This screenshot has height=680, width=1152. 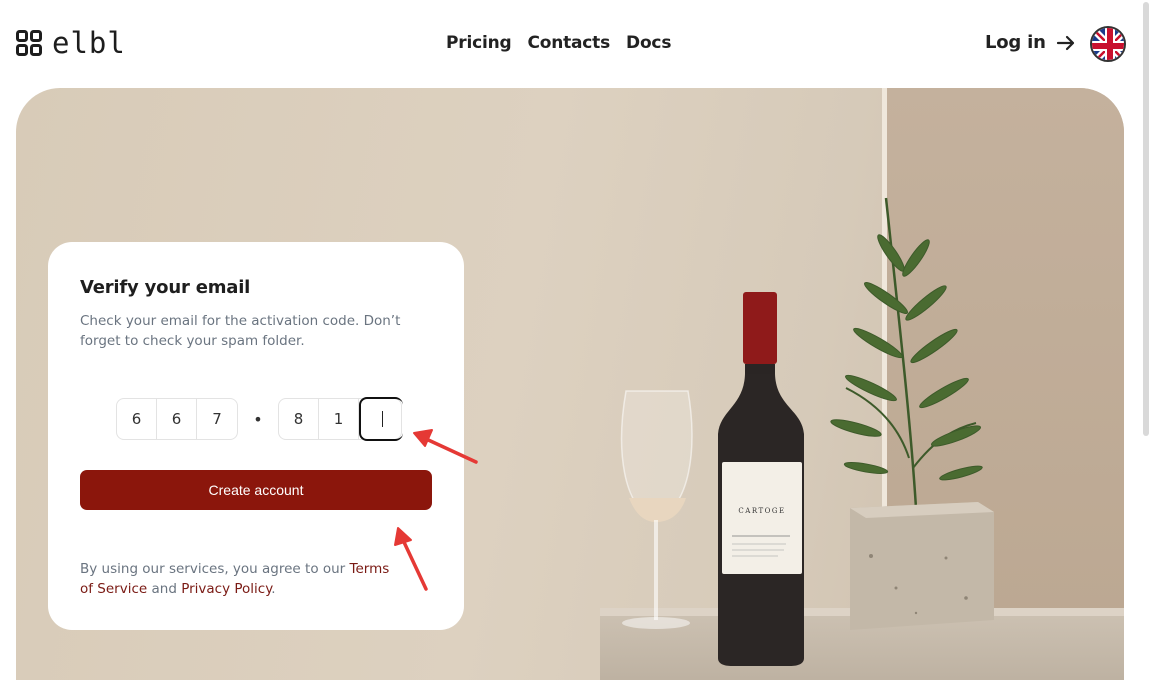 What do you see at coordinates (217, 419) in the screenshot?
I see `code-digit-3: 7` at bounding box center [217, 419].